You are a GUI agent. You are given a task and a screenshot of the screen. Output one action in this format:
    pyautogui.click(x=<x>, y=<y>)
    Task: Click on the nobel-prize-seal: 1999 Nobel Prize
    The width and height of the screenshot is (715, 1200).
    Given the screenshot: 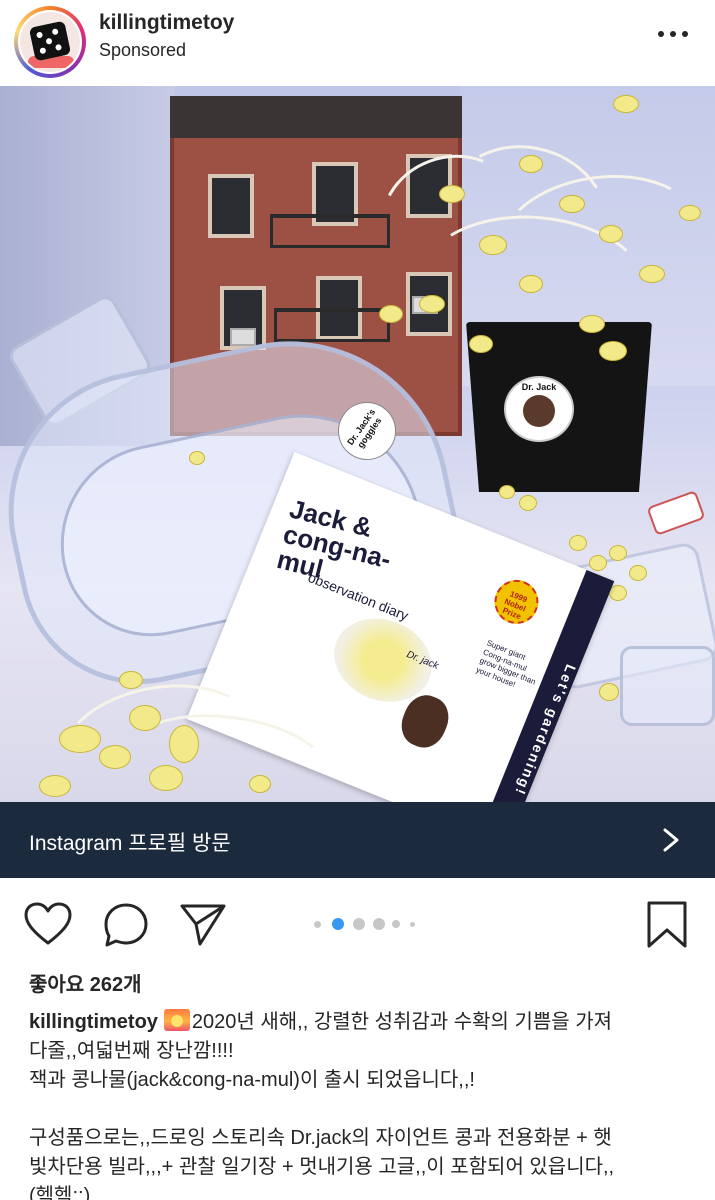 What is the action you would take?
    pyautogui.click(x=516, y=602)
    